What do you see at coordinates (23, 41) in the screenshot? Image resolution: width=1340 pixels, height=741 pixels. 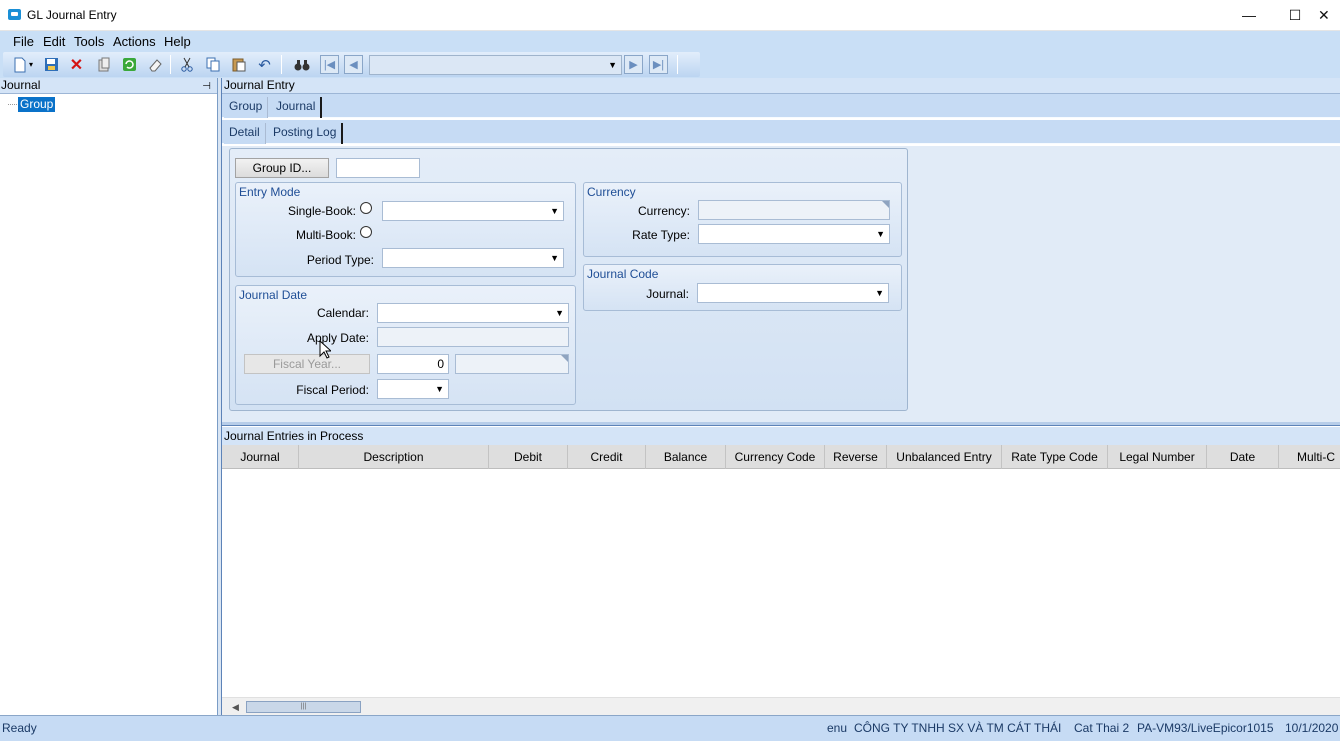 I see `menu-file: File` at bounding box center [23, 41].